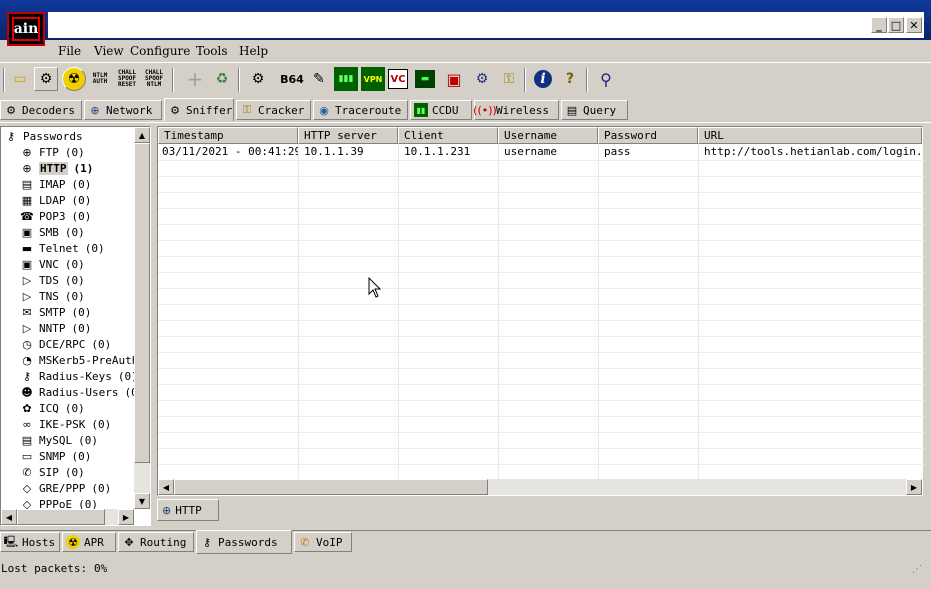 The image size is (931, 589). I want to click on chall-spoof-ntlm-icon: CHALL SPOOF NTLM, so click(154, 79).